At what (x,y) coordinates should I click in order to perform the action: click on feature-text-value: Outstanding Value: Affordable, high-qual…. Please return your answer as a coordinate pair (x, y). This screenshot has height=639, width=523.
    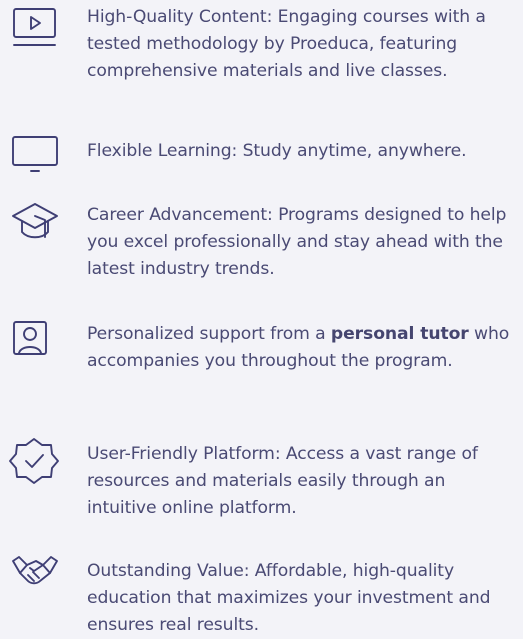
    Looking at the image, I should click on (289, 598).